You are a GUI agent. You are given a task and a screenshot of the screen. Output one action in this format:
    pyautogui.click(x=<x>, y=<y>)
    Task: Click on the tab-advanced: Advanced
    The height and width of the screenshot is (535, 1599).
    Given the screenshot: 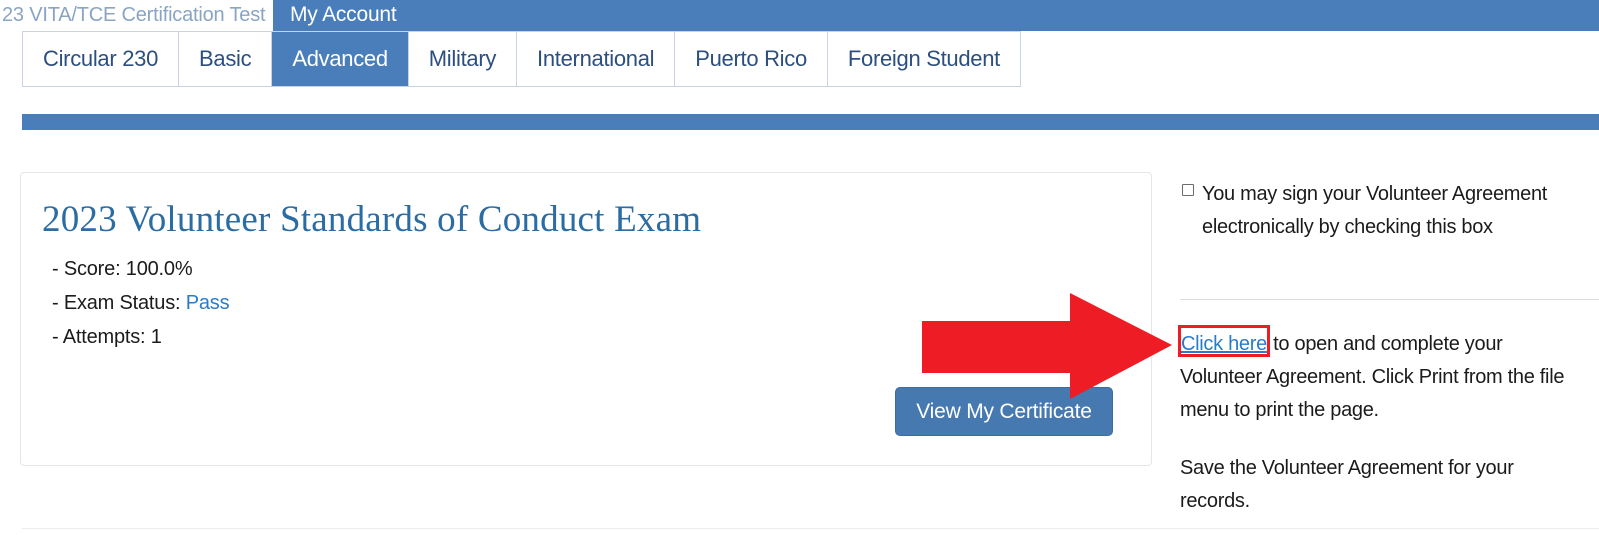 What is the action you would take?
    pyautogui.click(x=340, y=59)
    